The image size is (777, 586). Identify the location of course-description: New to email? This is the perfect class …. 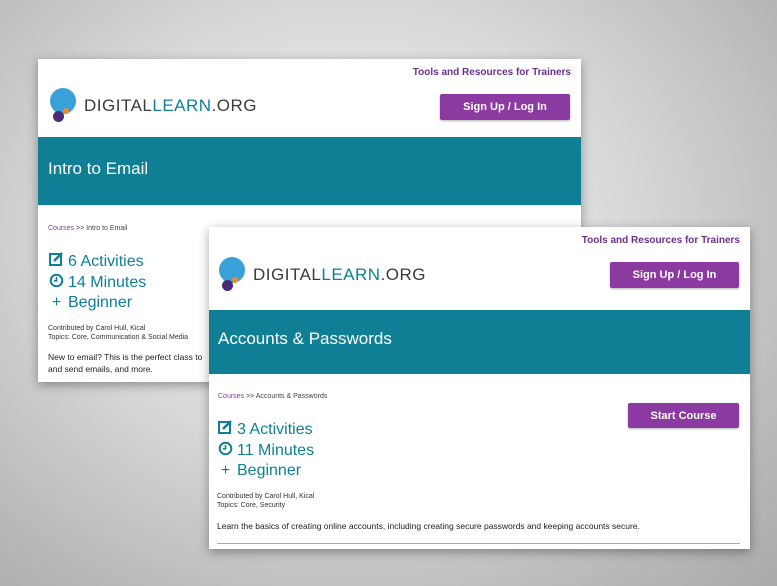
(125, 363).